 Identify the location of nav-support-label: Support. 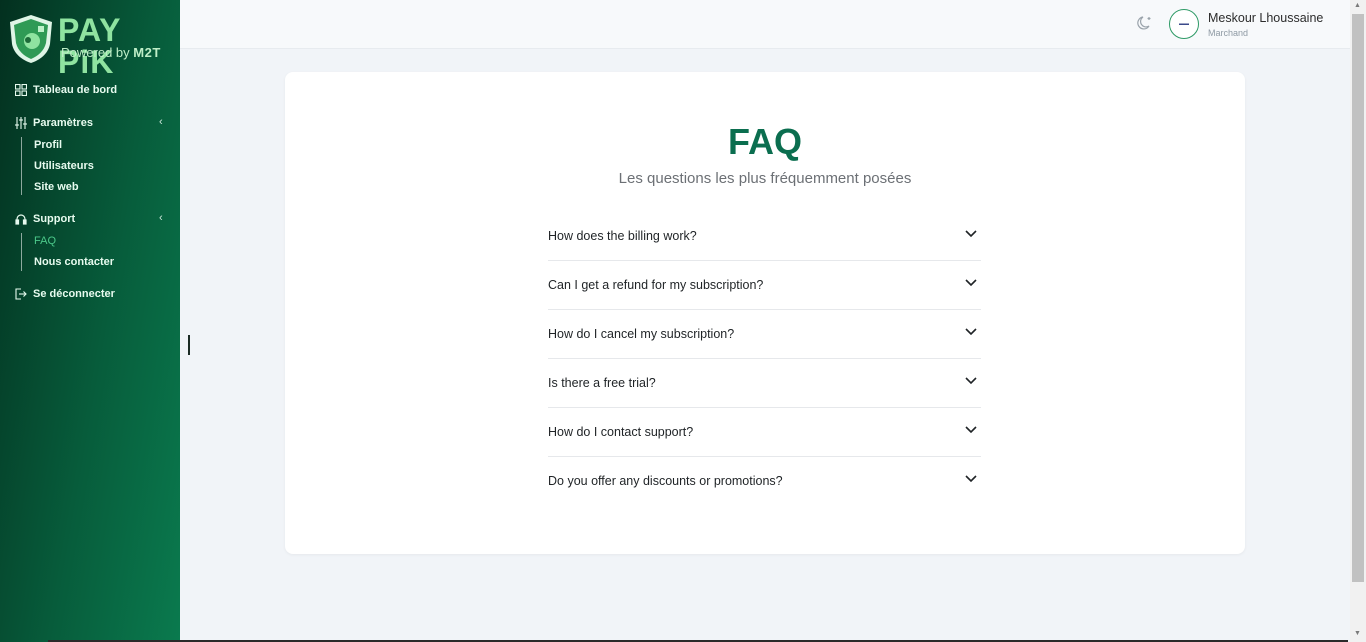
(54, 219).